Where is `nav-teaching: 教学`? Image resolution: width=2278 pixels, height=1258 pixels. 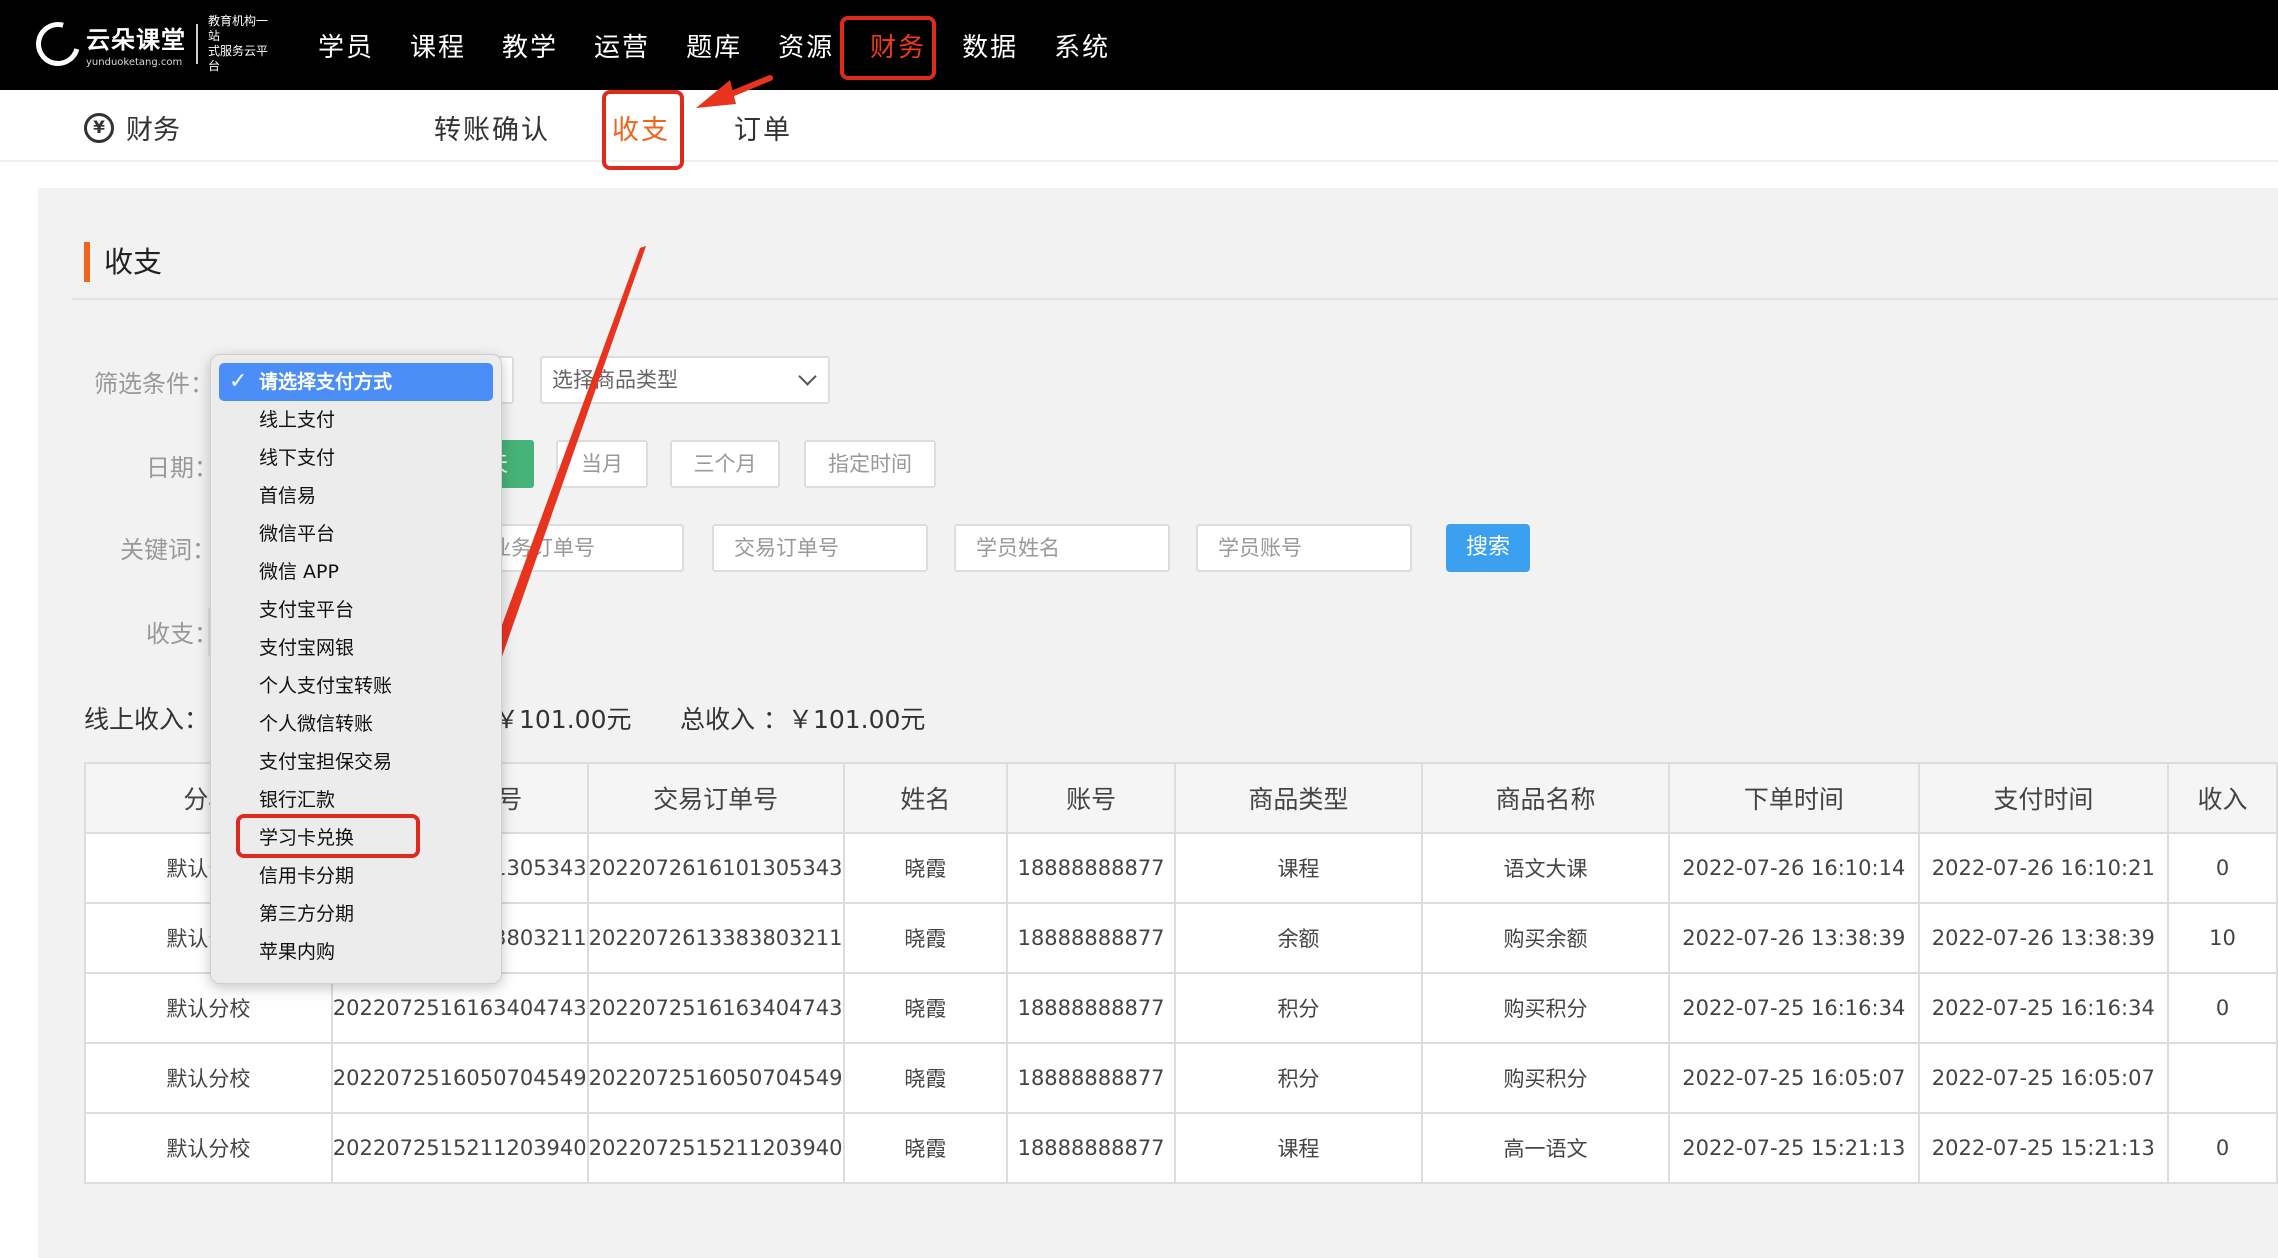
nav-teaching: 教学 is located at coordinates (530, 45).